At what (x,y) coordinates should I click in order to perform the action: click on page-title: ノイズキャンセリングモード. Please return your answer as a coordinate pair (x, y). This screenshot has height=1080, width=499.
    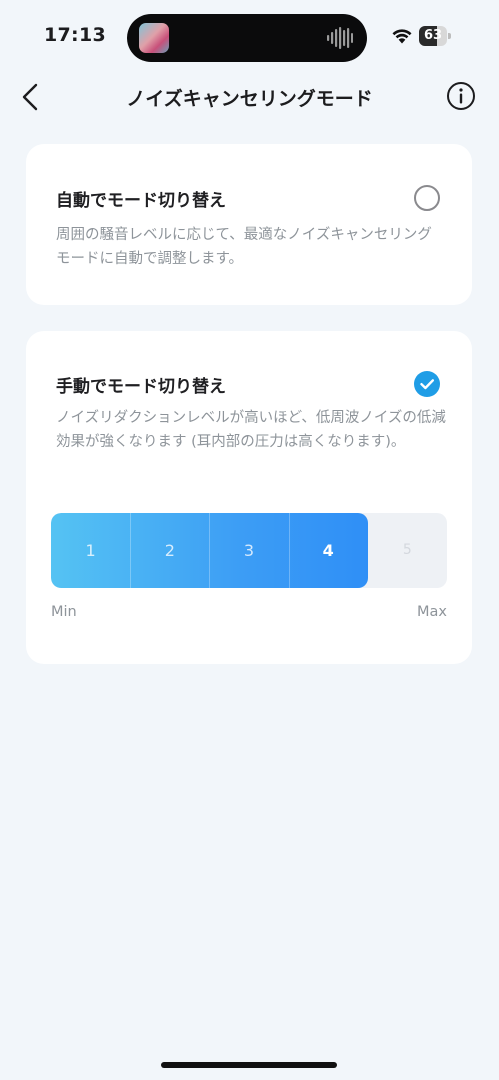
    Looking at the image, I should click on (249, 99).